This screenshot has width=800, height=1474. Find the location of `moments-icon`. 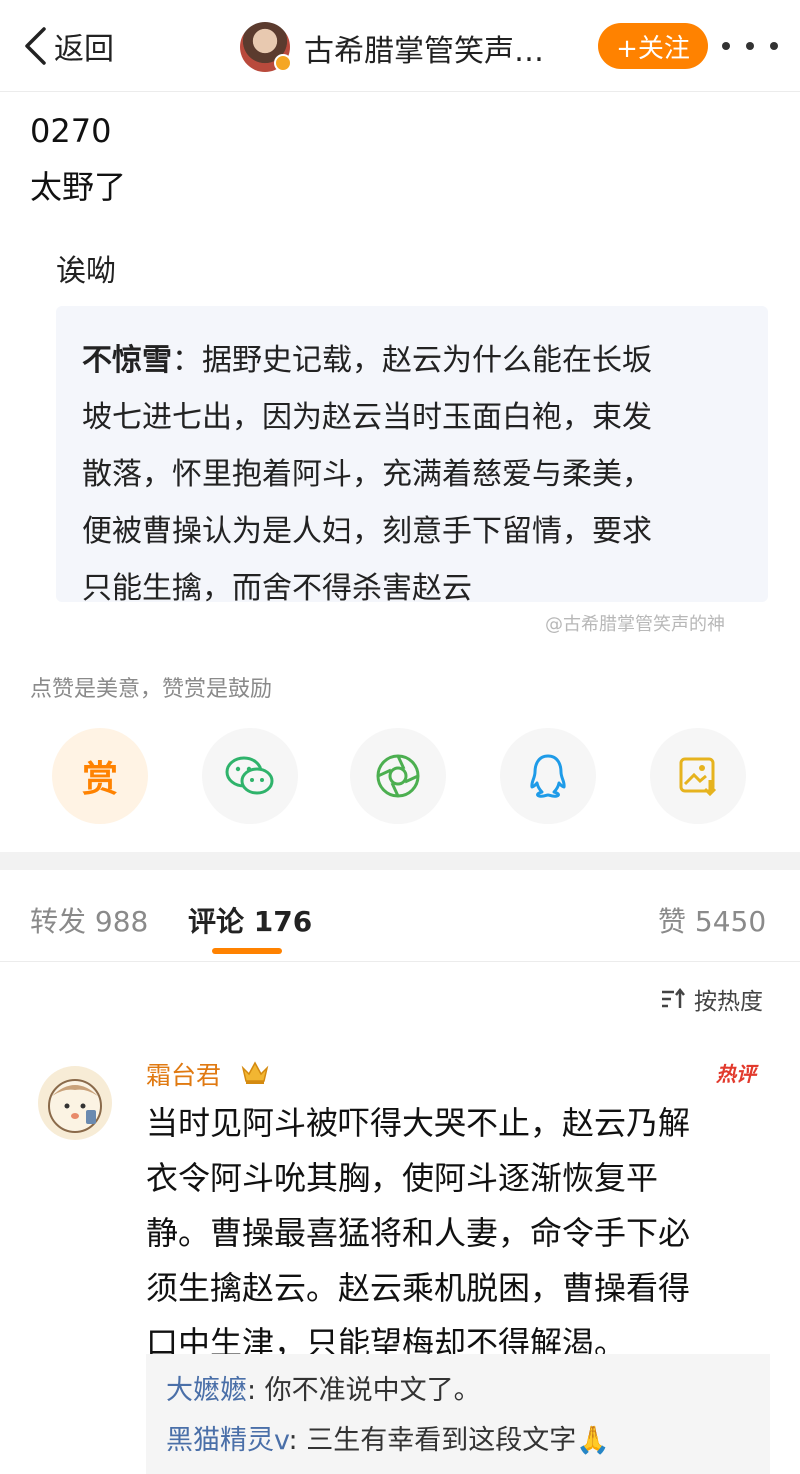

moments-icon is located at coordinates (398, 776).